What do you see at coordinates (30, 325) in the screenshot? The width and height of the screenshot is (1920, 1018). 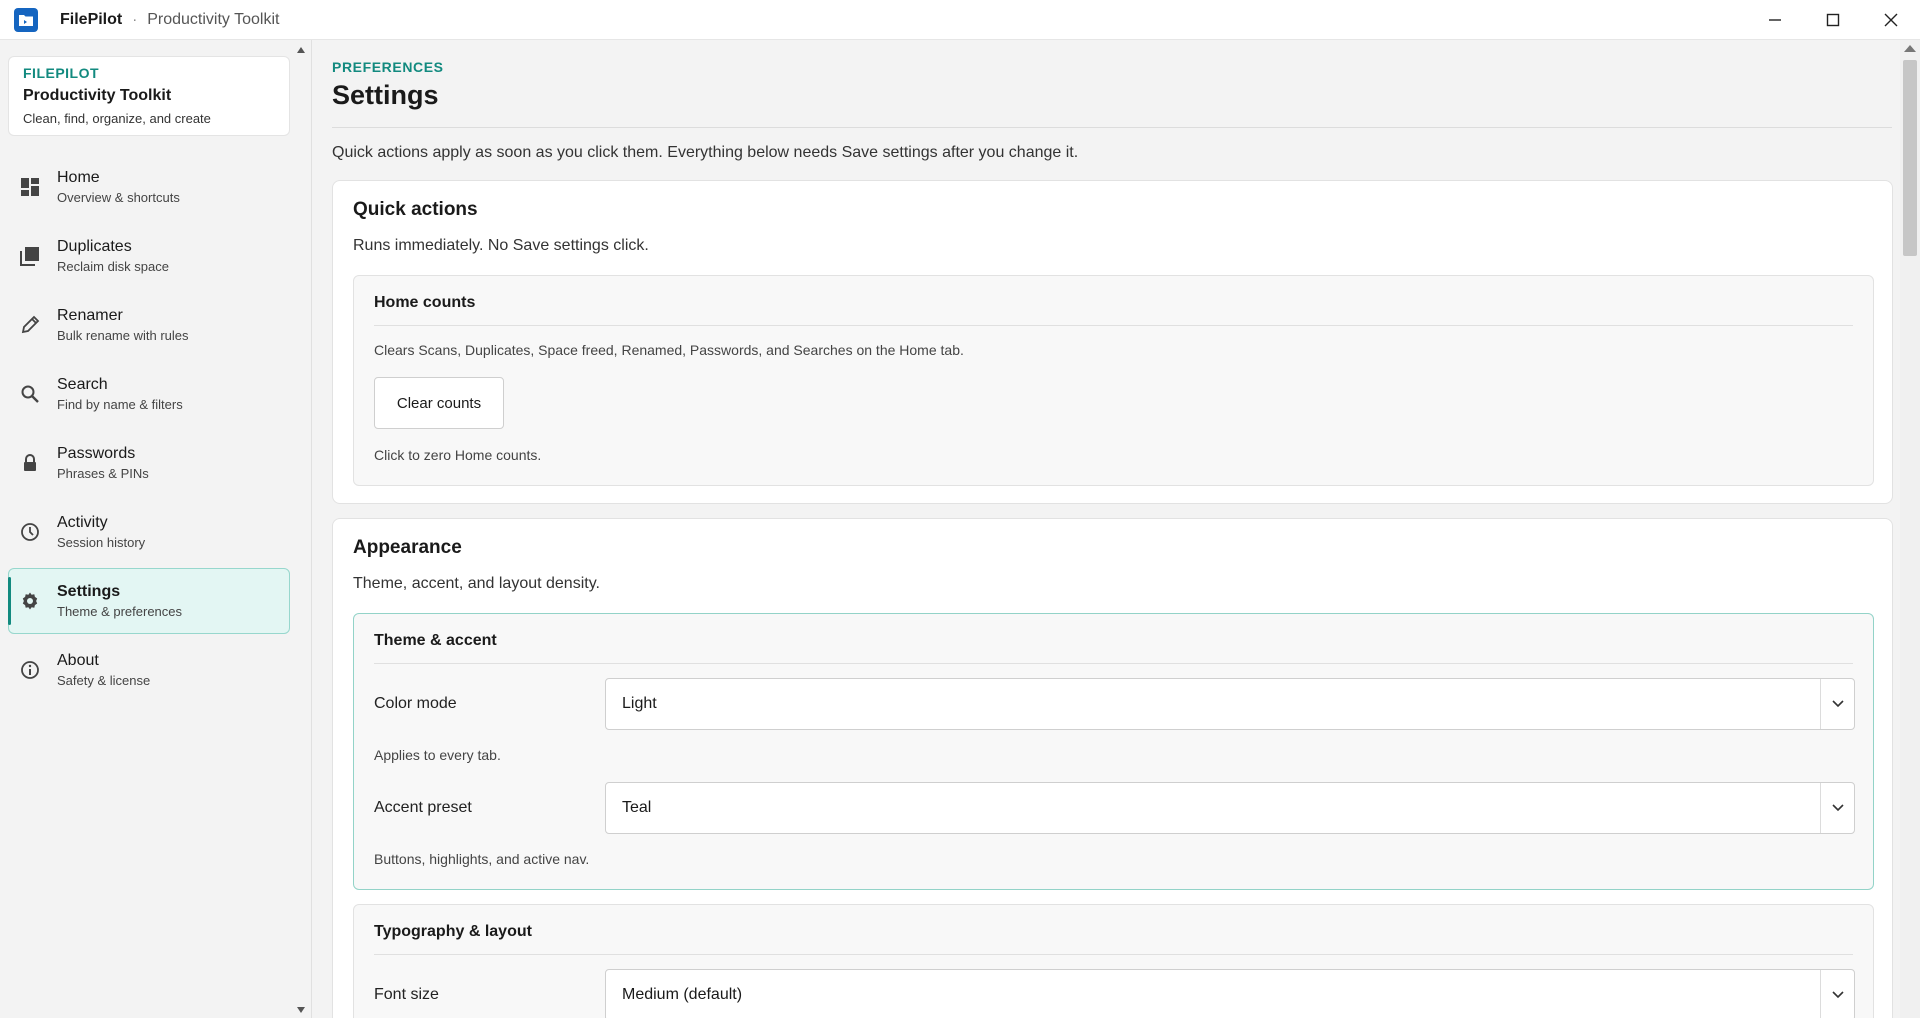 I see `pencil-icon` at bounding box center [30, 325].